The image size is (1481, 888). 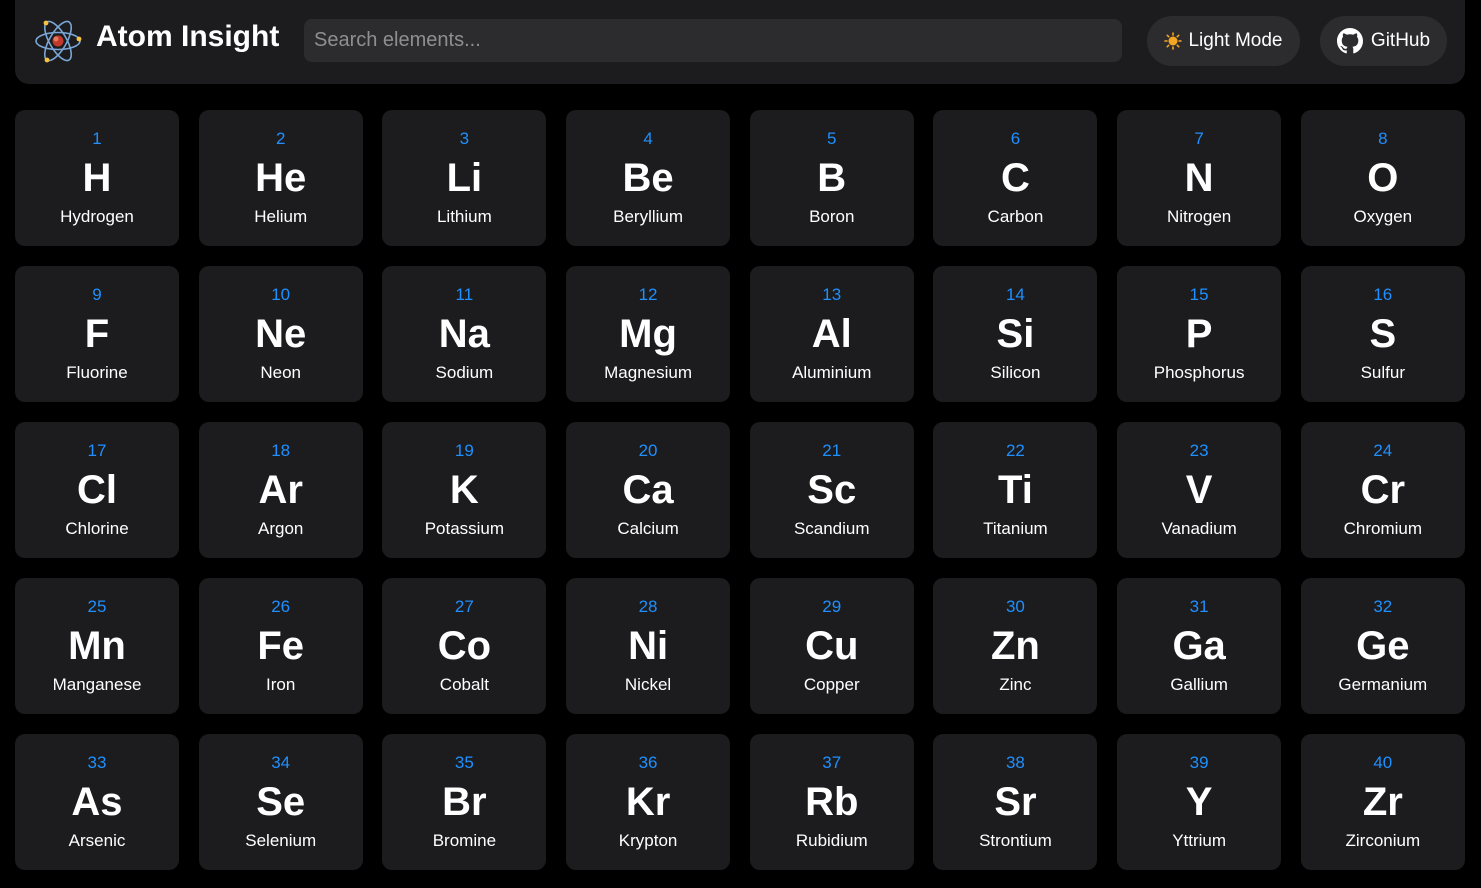 I want to click on element-tile: 31 Ga Gallium, so click(x=1199, y=646).